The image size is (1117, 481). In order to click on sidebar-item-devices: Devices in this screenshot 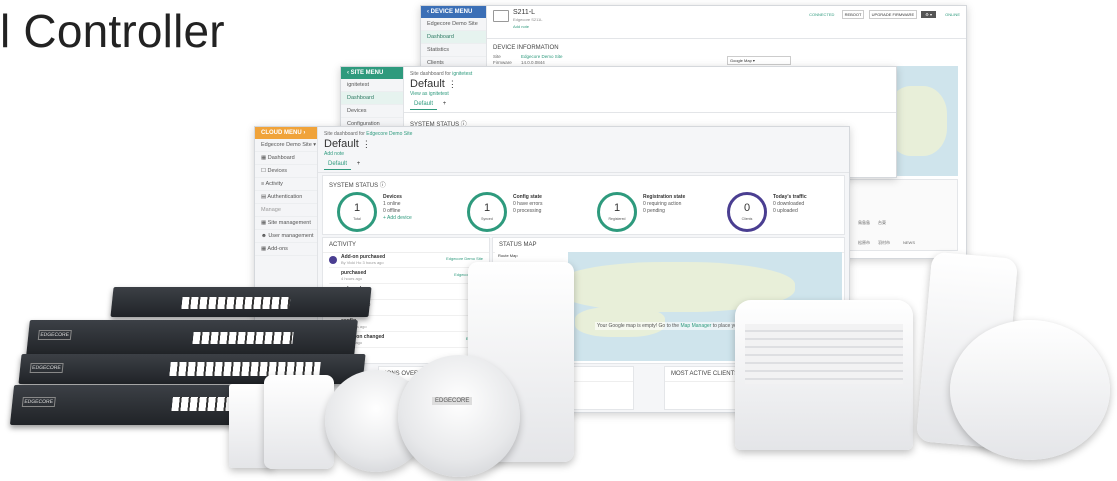, I will do `click(372, 111)`.